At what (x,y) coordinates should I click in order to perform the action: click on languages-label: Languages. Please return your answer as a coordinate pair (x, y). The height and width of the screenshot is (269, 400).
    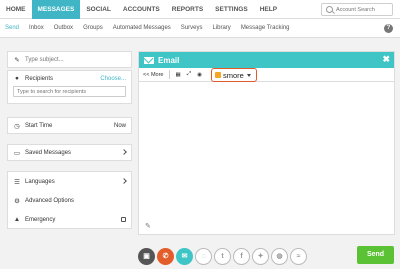
    Looking at the image, I should click on (40, 181).